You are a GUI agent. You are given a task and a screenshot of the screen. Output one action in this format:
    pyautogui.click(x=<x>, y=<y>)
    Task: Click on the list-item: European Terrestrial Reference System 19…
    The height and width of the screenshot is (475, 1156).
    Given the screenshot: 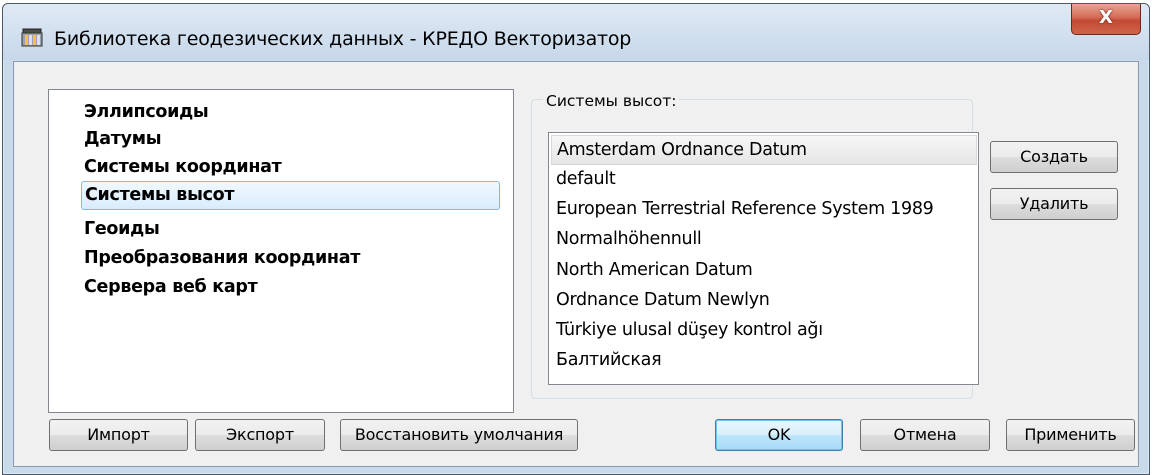 What is the action you would take?
    pyautogui.click(x=745, y=209)
    